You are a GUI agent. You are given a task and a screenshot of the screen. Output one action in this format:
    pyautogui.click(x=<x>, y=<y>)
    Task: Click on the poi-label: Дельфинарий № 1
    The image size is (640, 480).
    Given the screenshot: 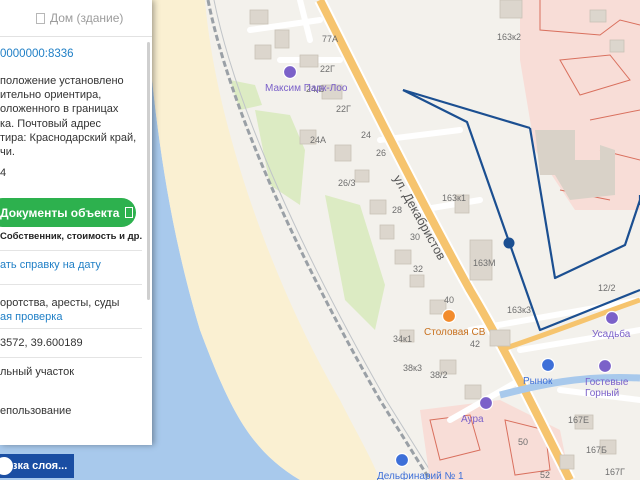 What is the action you would take?
    pyautogui.click(x=420, y=475)
    